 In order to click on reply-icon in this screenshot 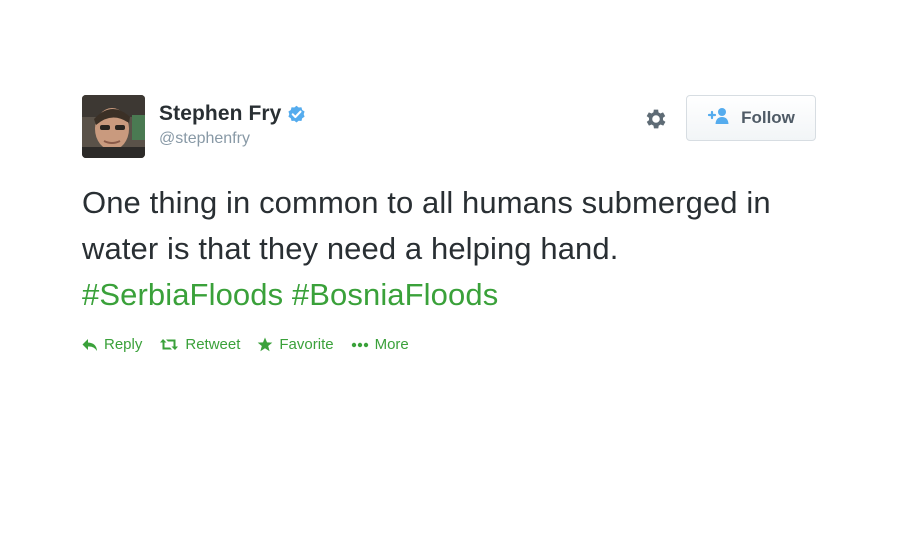, I will do `click(90, 345)`.